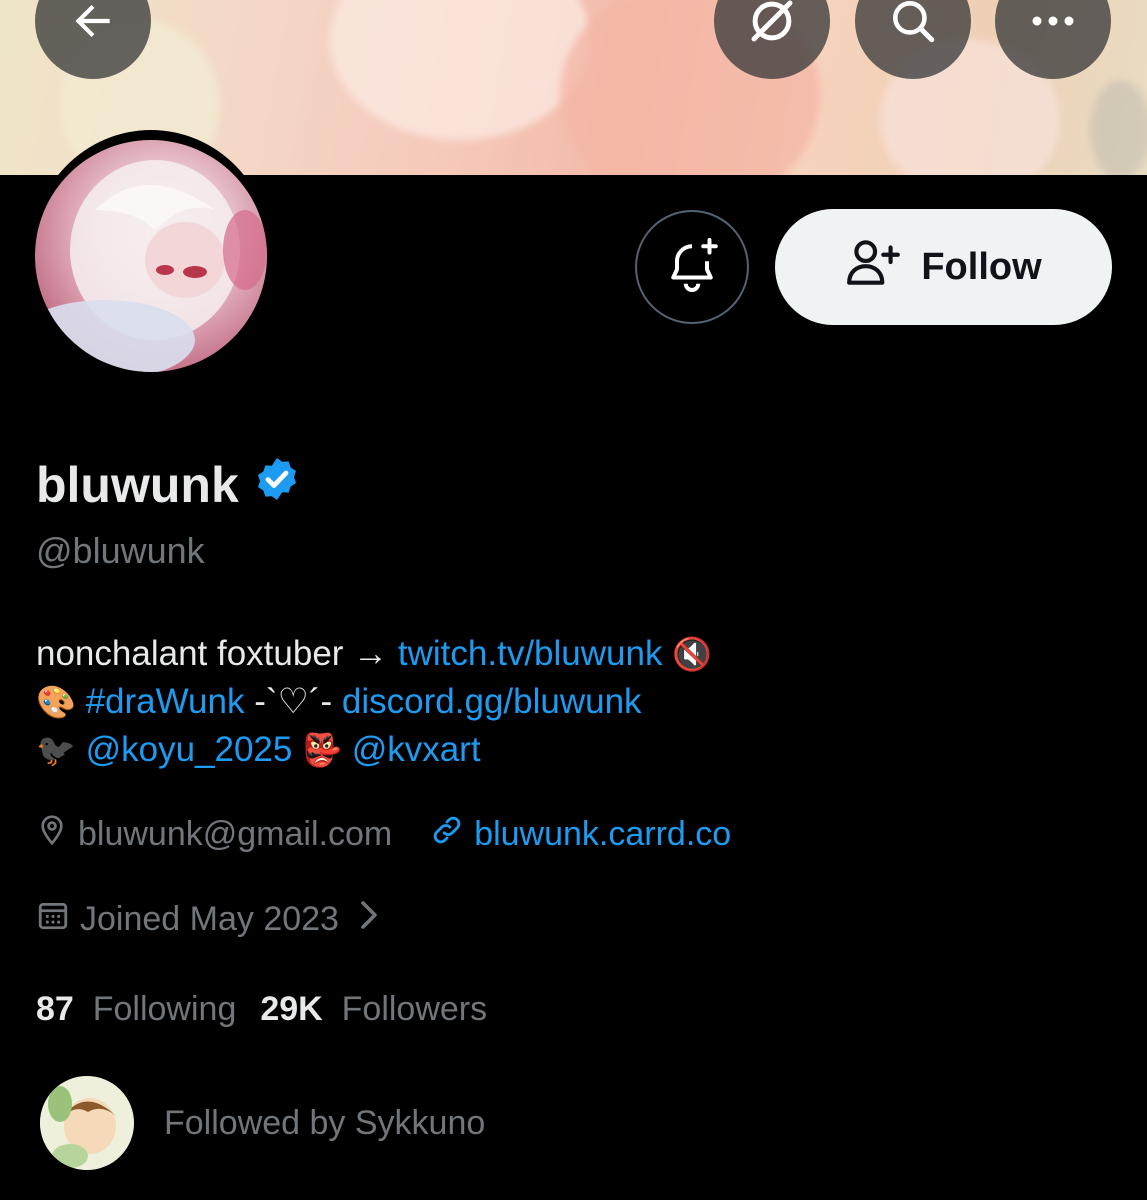 The width and height of the screenshot is (1147, 1200). I want to click on bell-plus-icon, so click(692, 267).